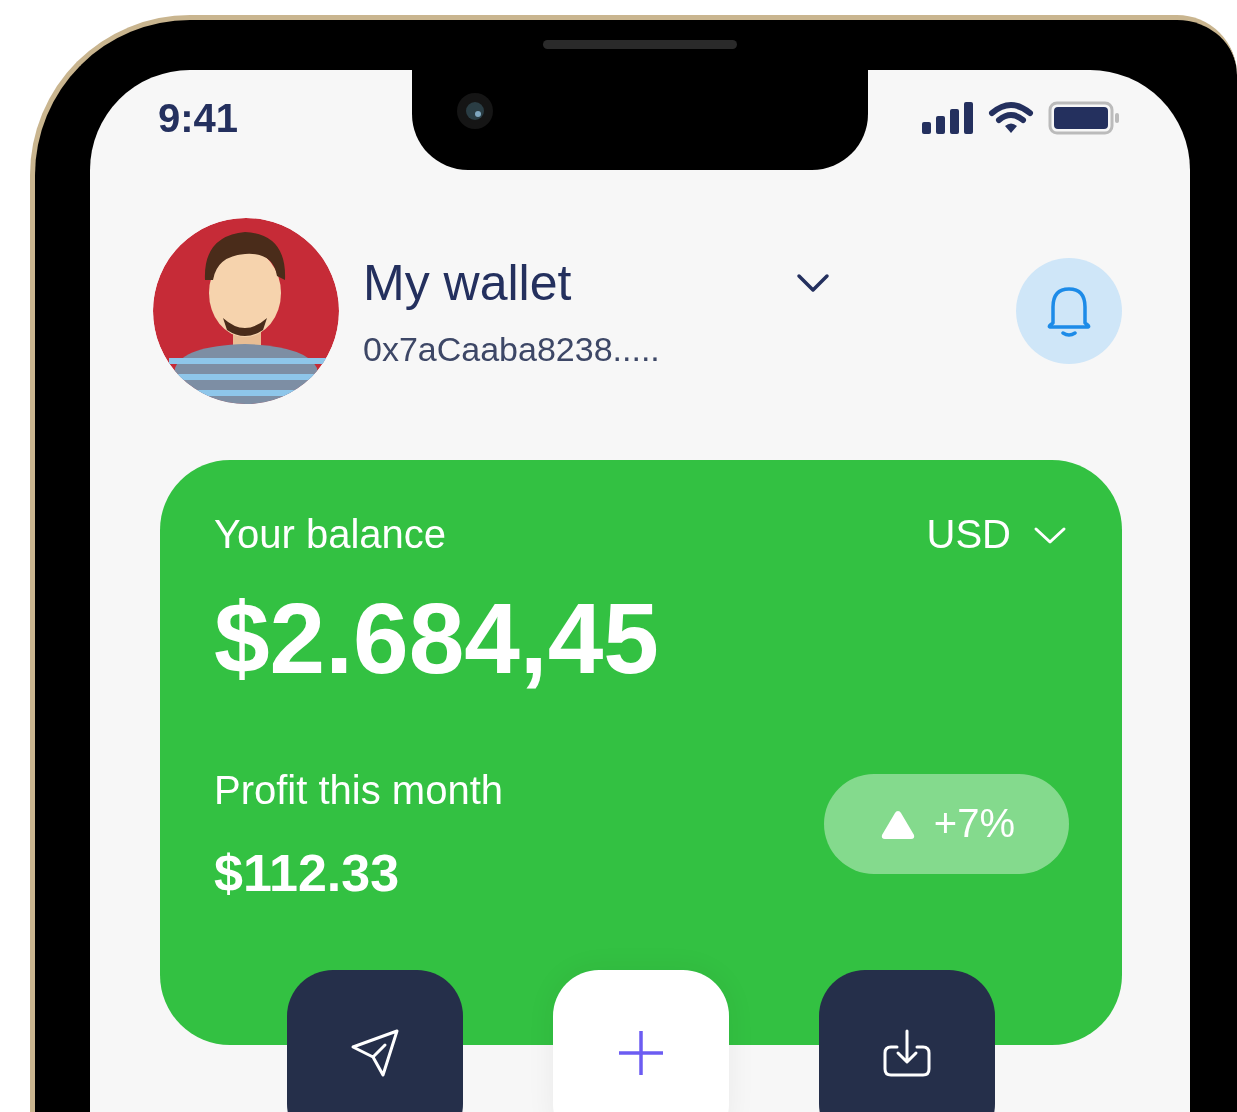 The width and height of the screenshot is (1237, 1112). I want to click on change-badge: +7%, so click(946, 823).